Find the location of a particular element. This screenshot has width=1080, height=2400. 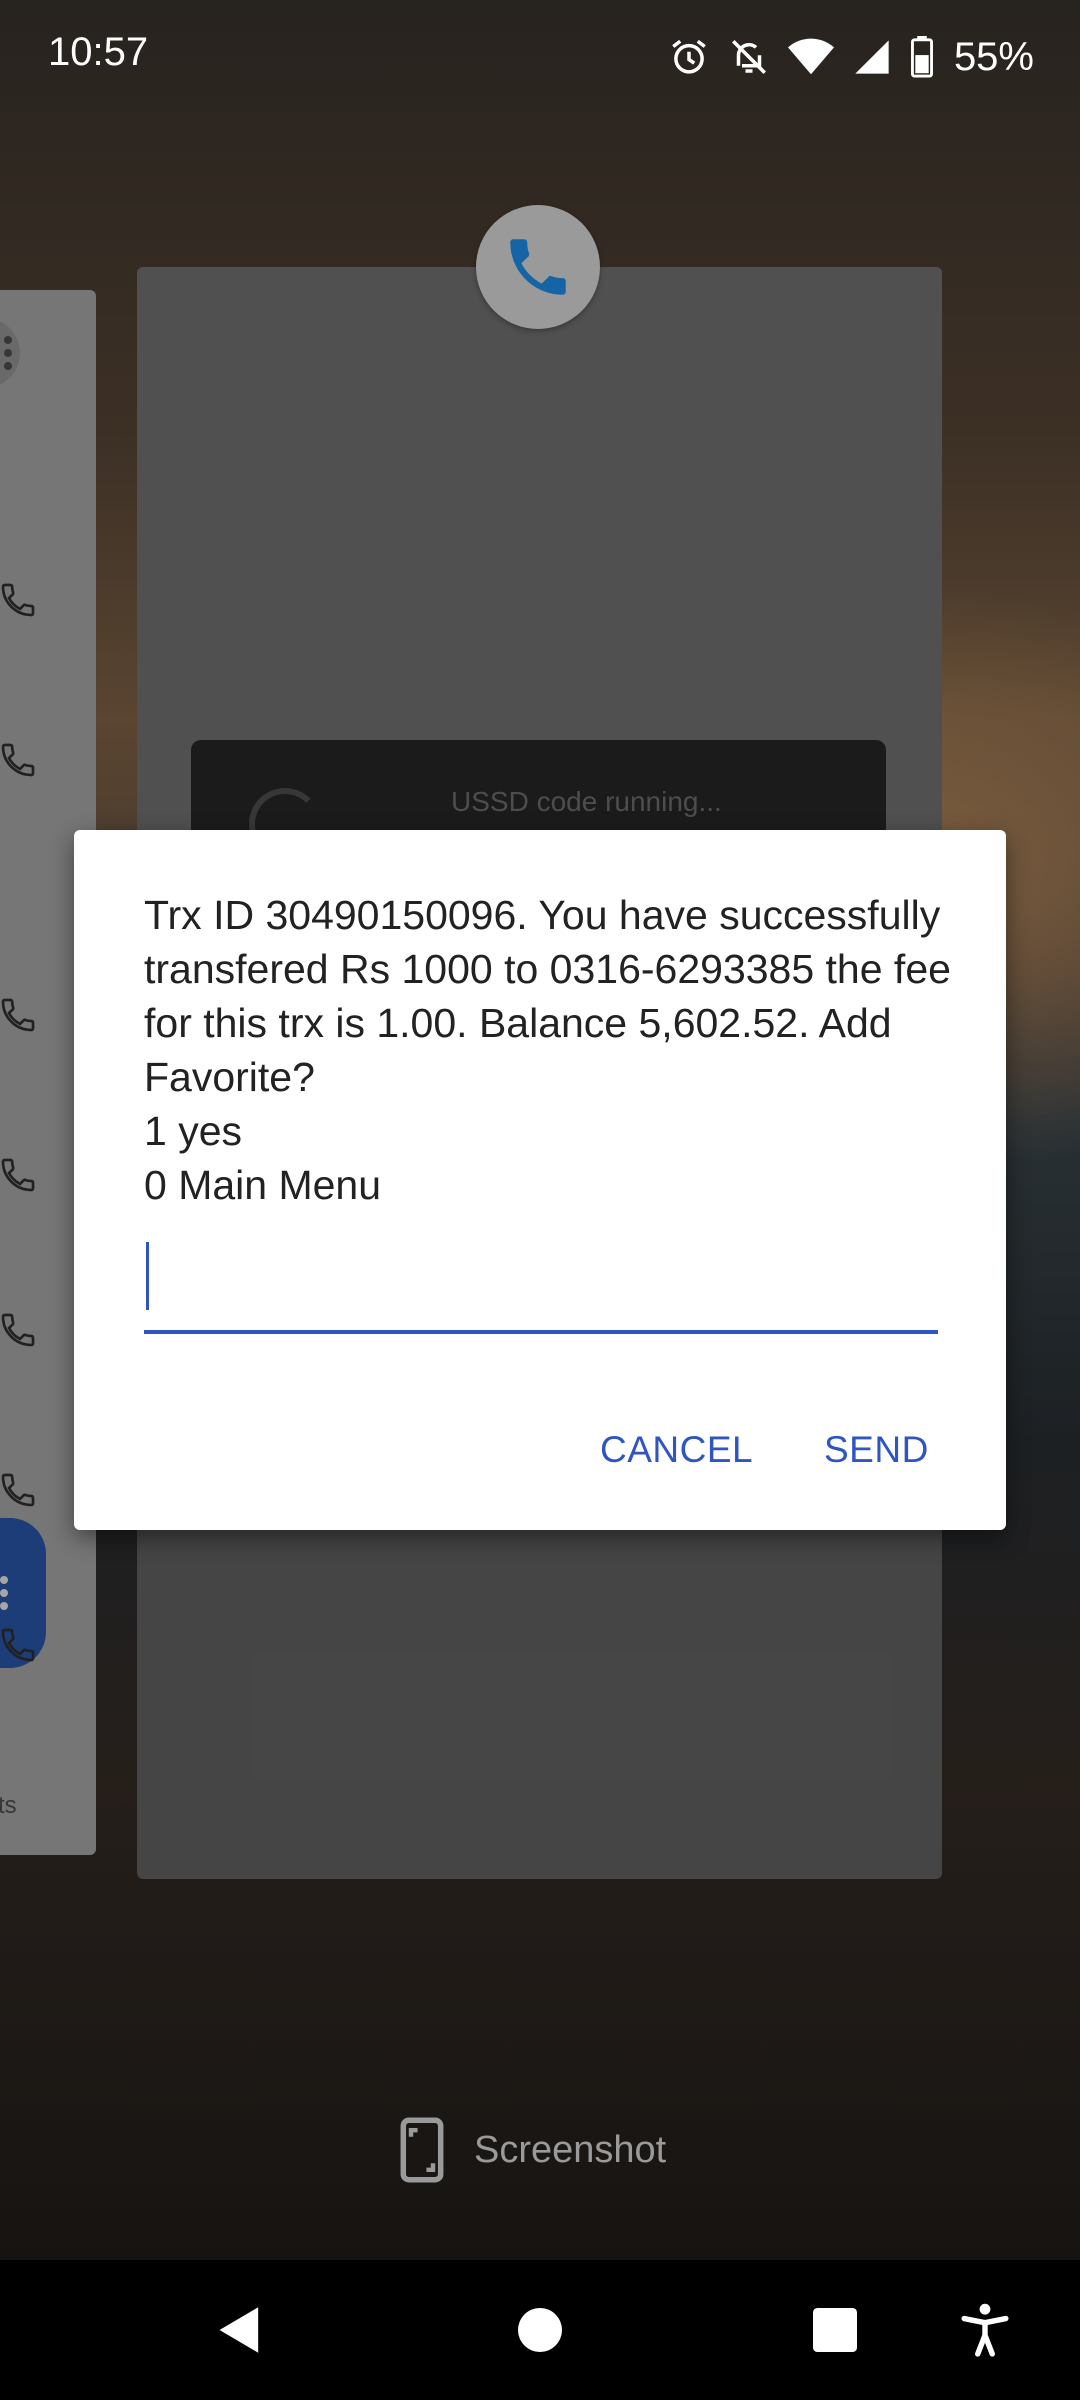

recents-icon is located at coordinates (835, 2330).